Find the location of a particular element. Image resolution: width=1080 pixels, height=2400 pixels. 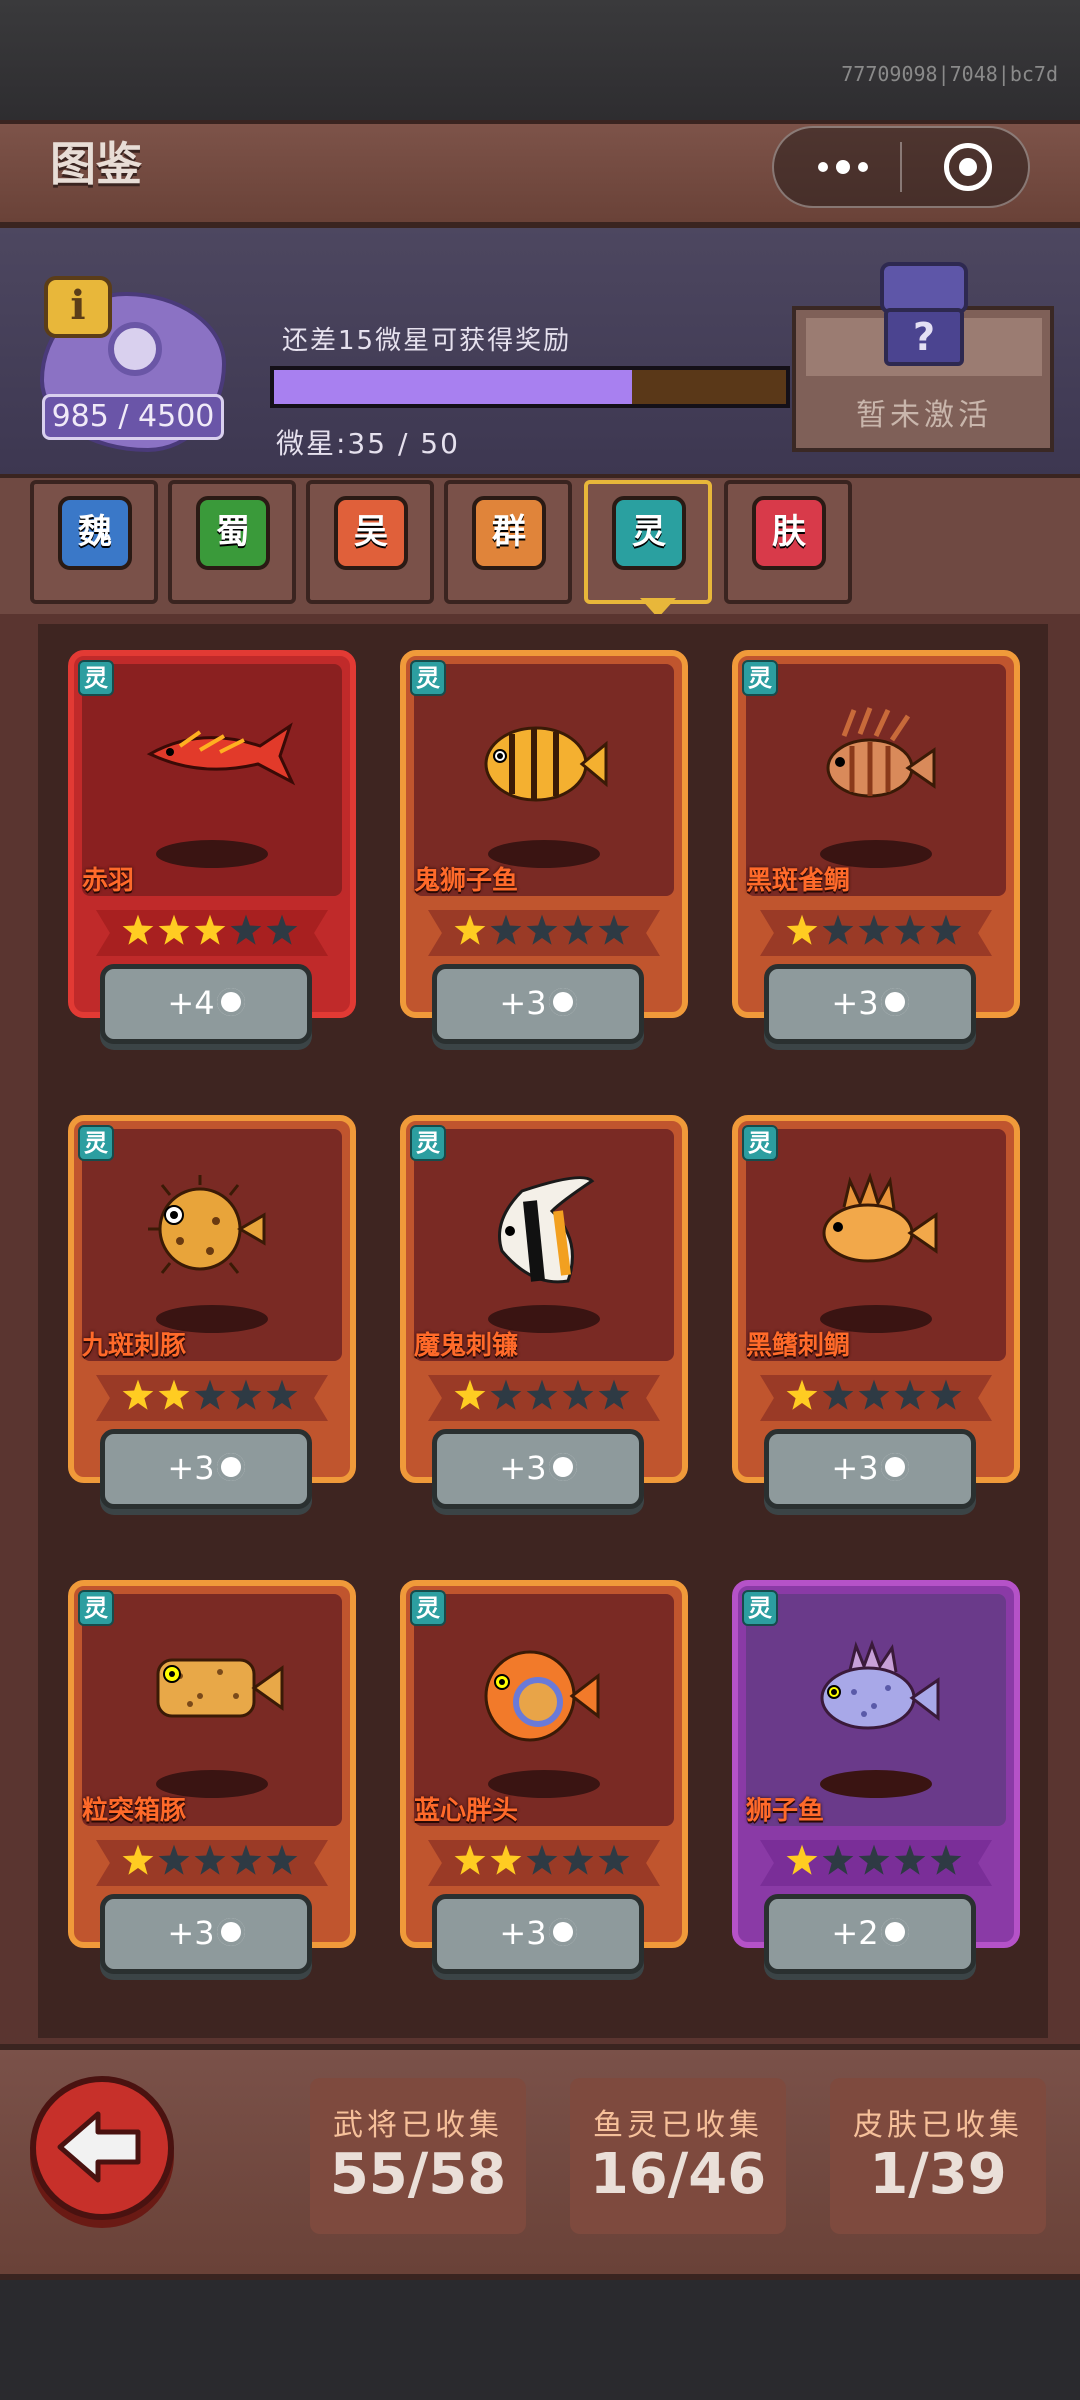

purple-fish-icon is located at coordinates (874, 1693).